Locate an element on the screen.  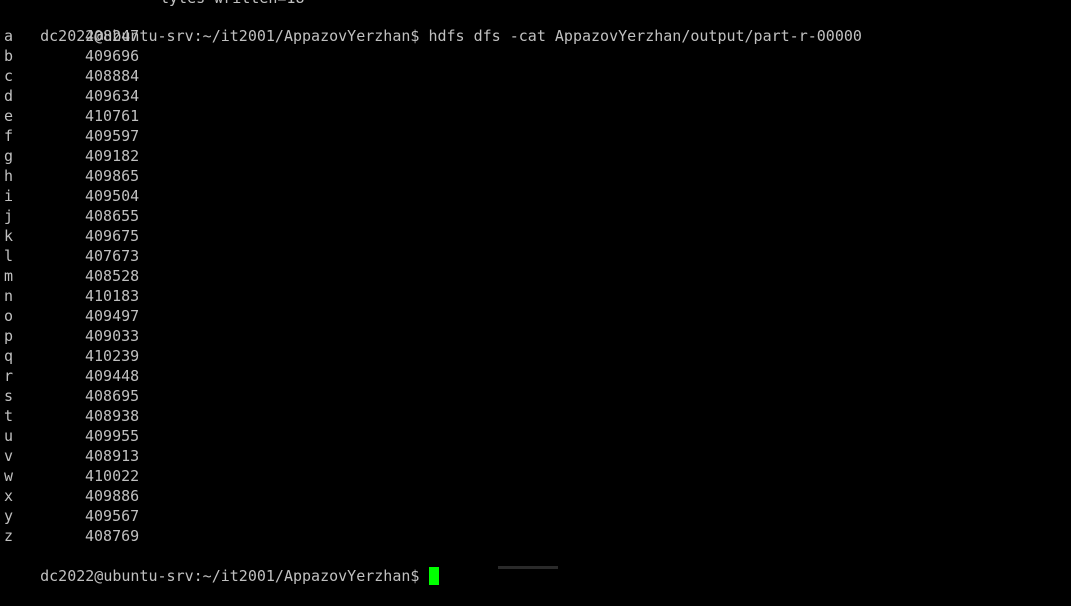
output-row: d 409634 is located at coordinates (71, 96).